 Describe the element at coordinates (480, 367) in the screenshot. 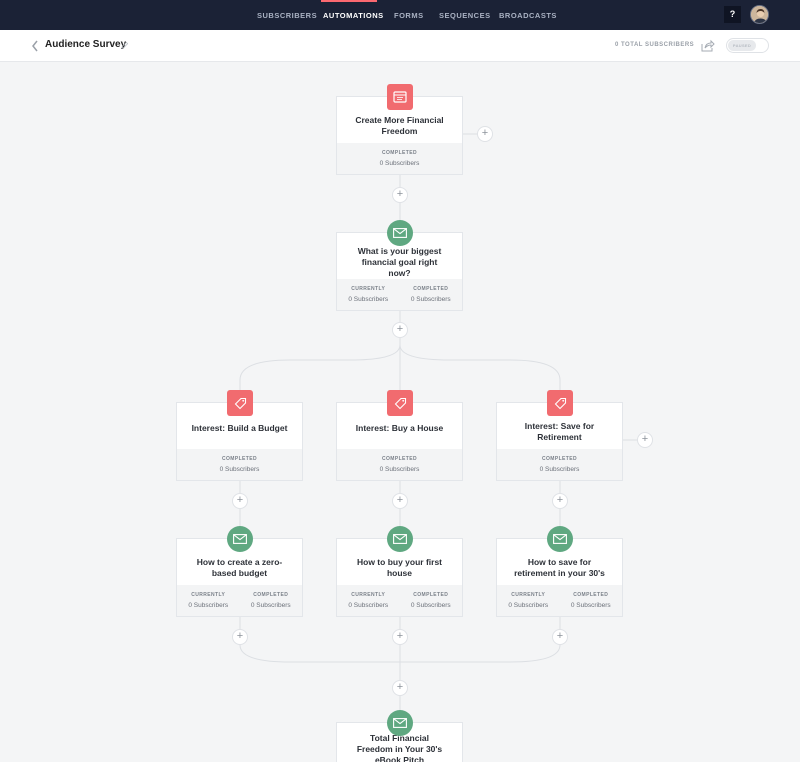

I see `branch-line-right` at that location.